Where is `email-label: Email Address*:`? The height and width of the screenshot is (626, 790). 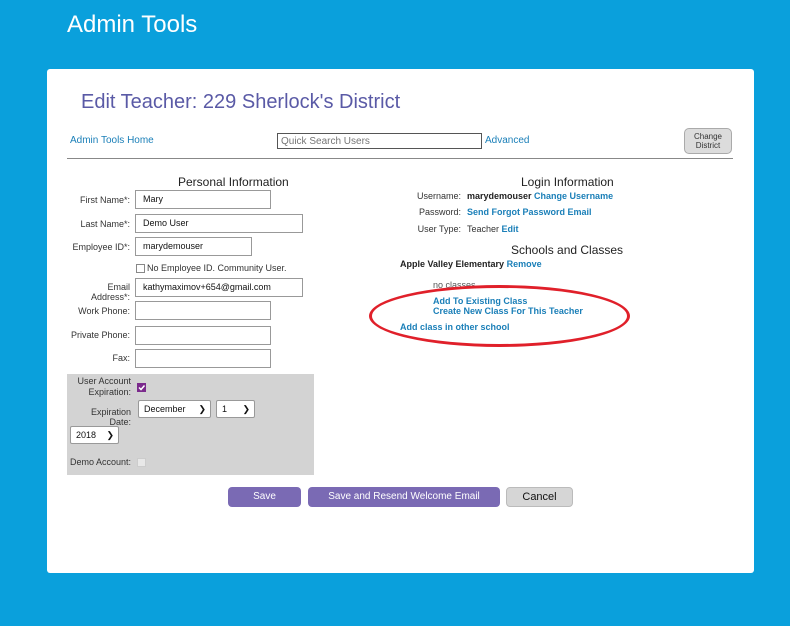
email-label: Email Address*: is located at coordinates (110, 292).